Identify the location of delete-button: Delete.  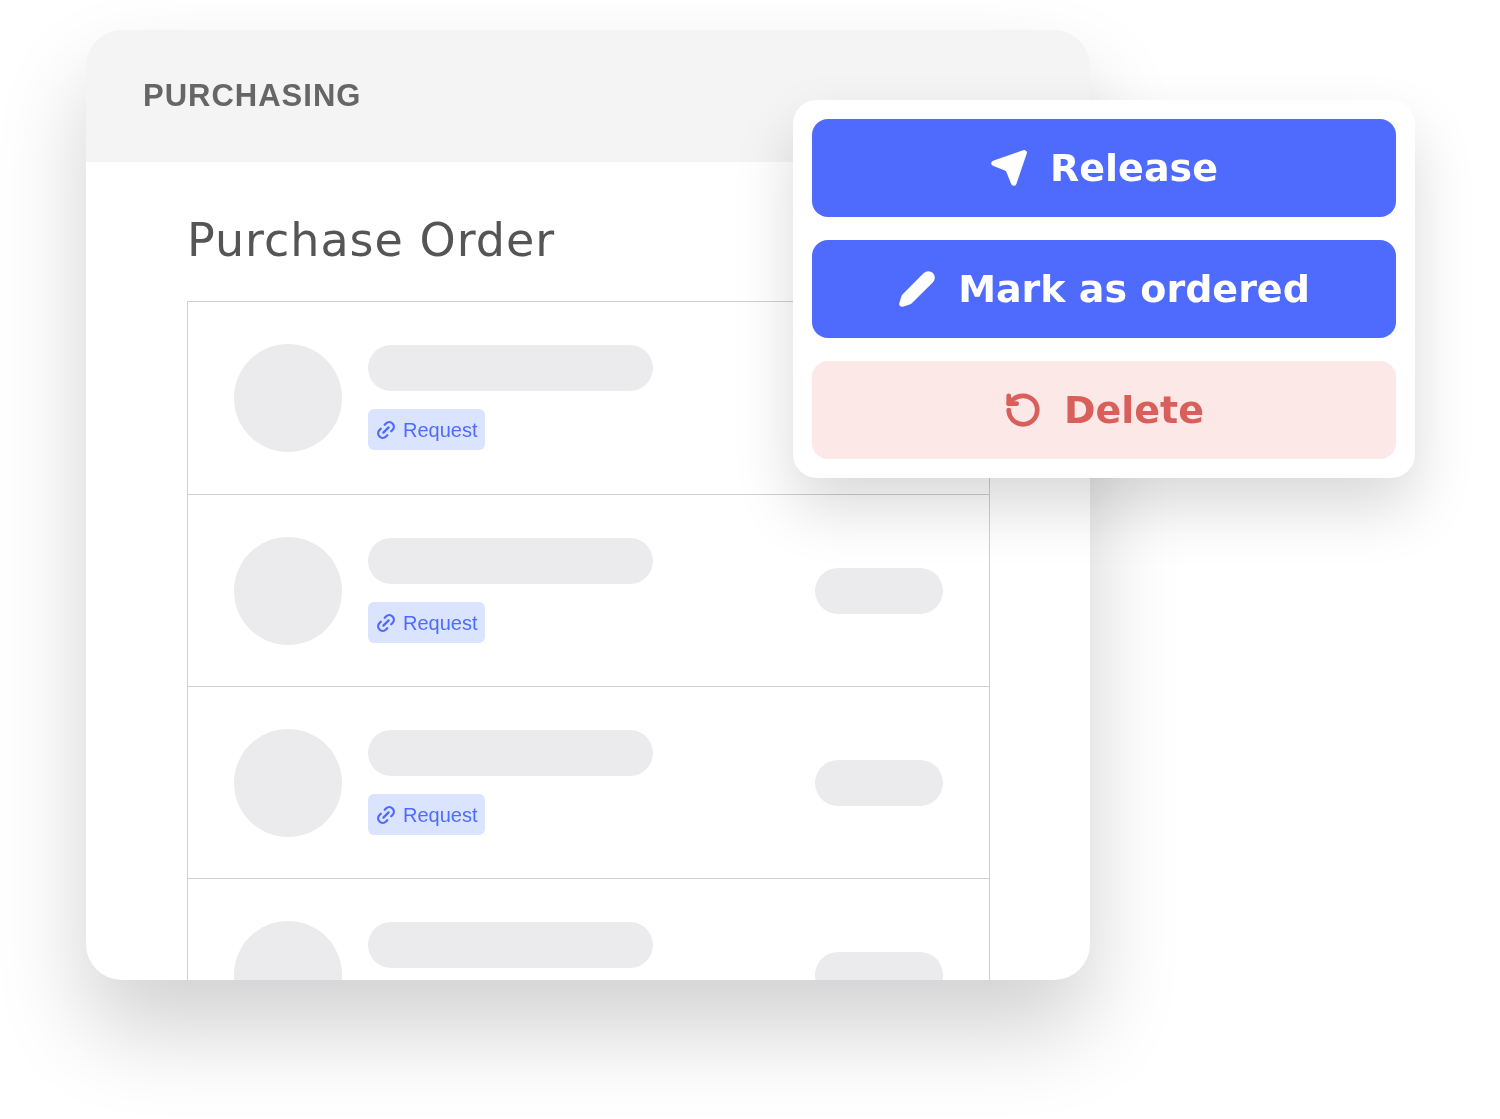
(1104, 410).